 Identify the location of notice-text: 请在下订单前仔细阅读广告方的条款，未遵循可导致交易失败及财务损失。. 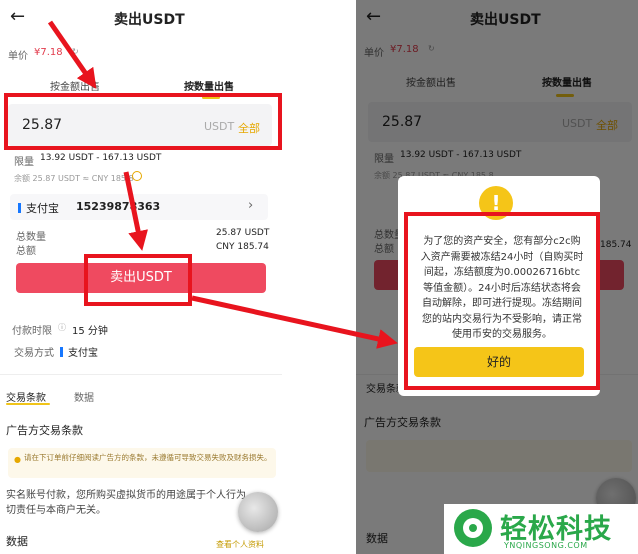
(148, 457).